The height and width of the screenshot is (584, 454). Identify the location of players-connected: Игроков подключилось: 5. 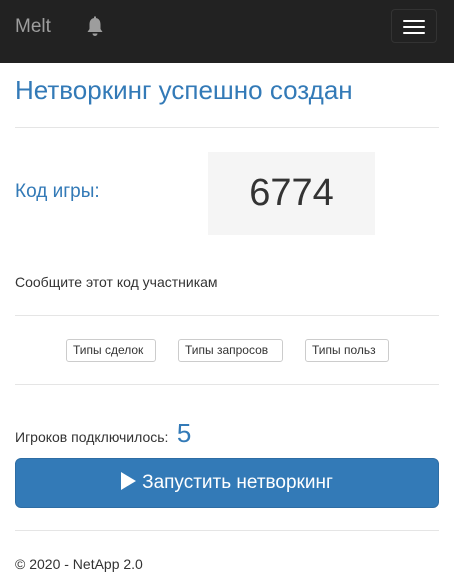
(103, 433).